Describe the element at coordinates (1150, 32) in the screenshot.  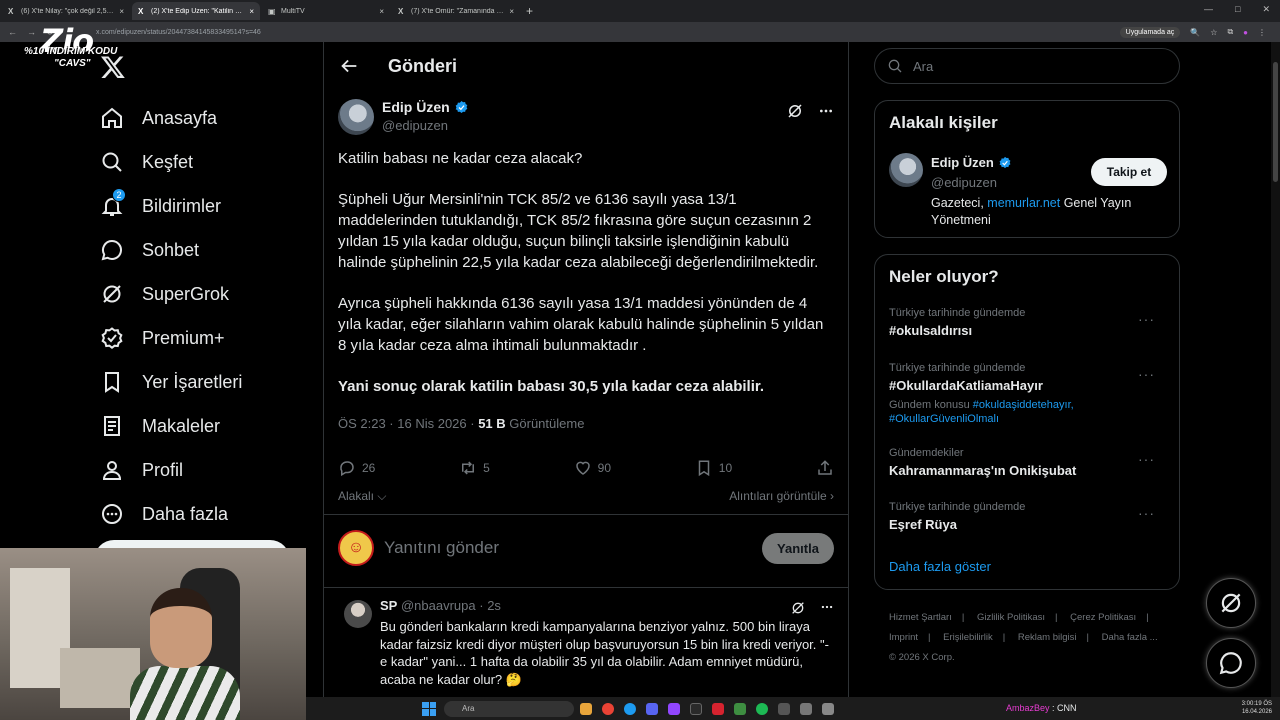
I see `open-in-app-button: Uygulamada aç` at that location.